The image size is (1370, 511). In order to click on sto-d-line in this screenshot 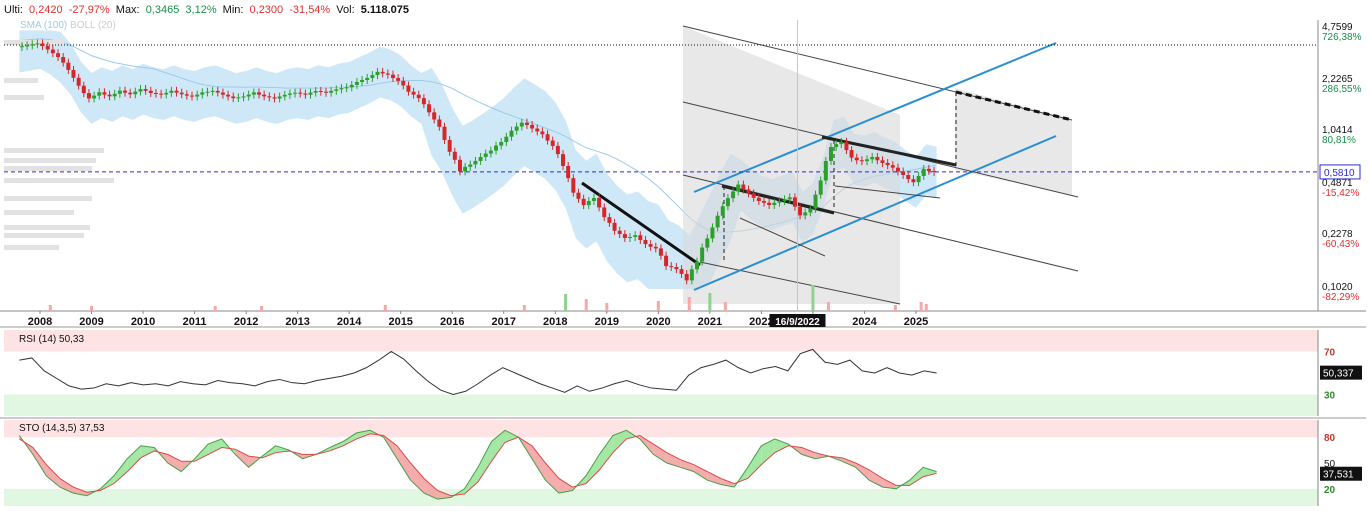, I will do `click(478, 465)`.